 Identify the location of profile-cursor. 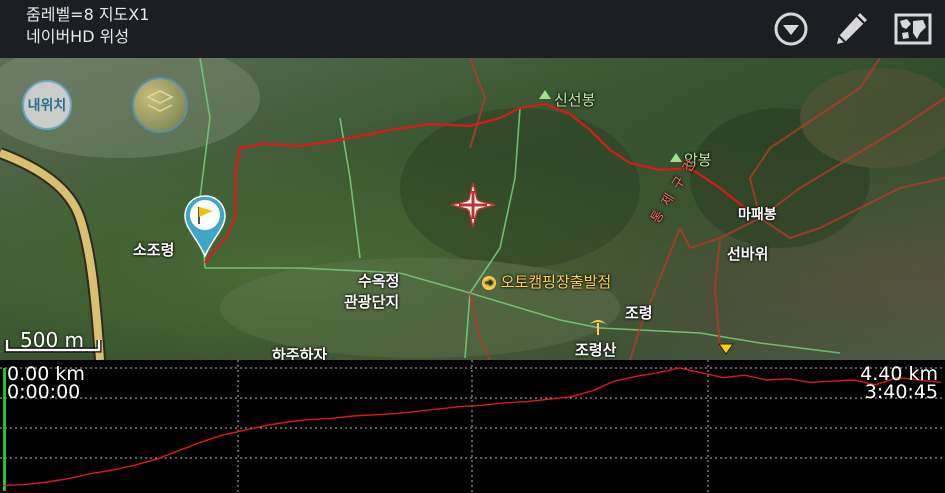
(4, 429).